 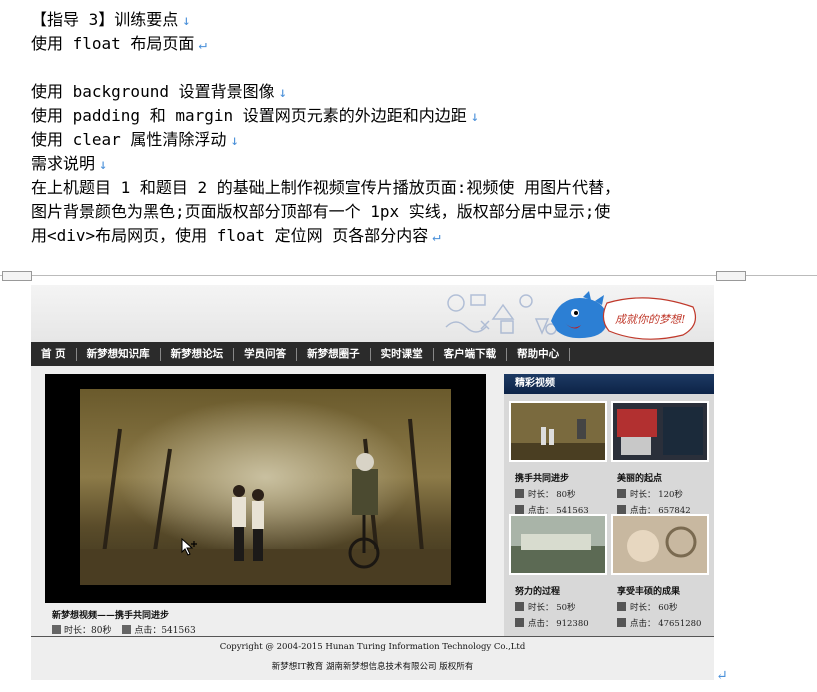 What do you see at coordinates (562, 590) in the screenshot?
I see `video-card-title: 努力的过程` at bounding box center [562, 590].